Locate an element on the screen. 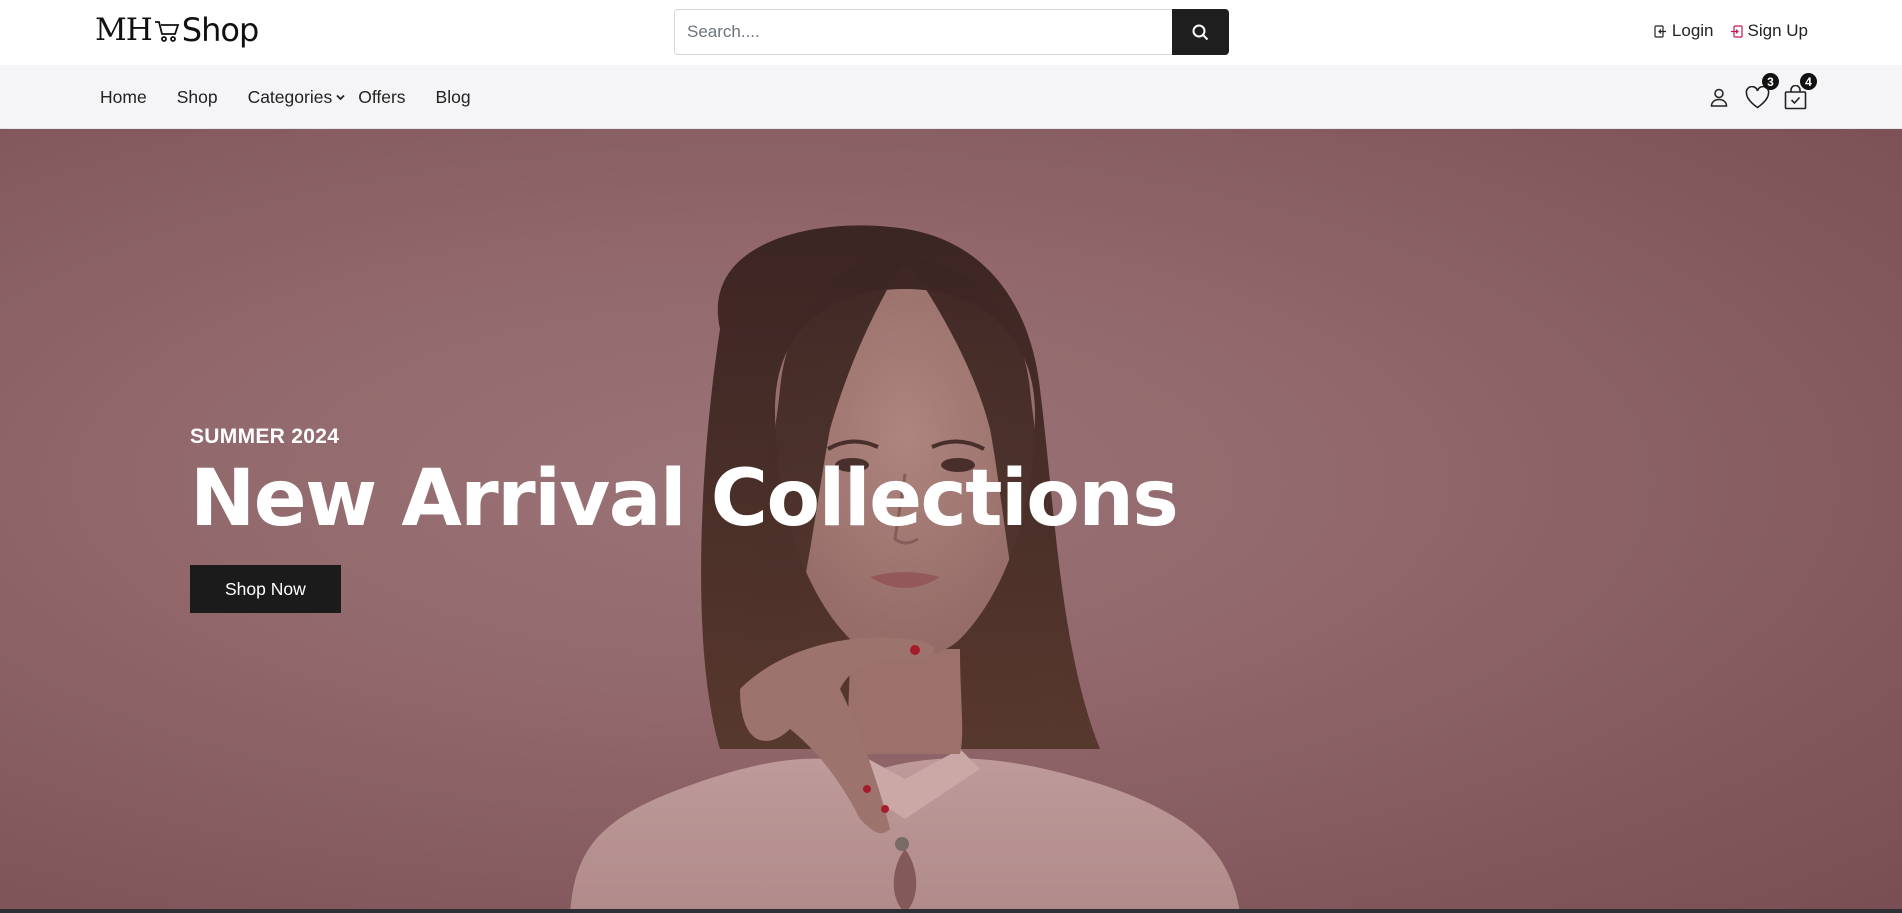 This screenshot has width=1902, height=913. brand-mark: MH is located at coordinates (124, 29).